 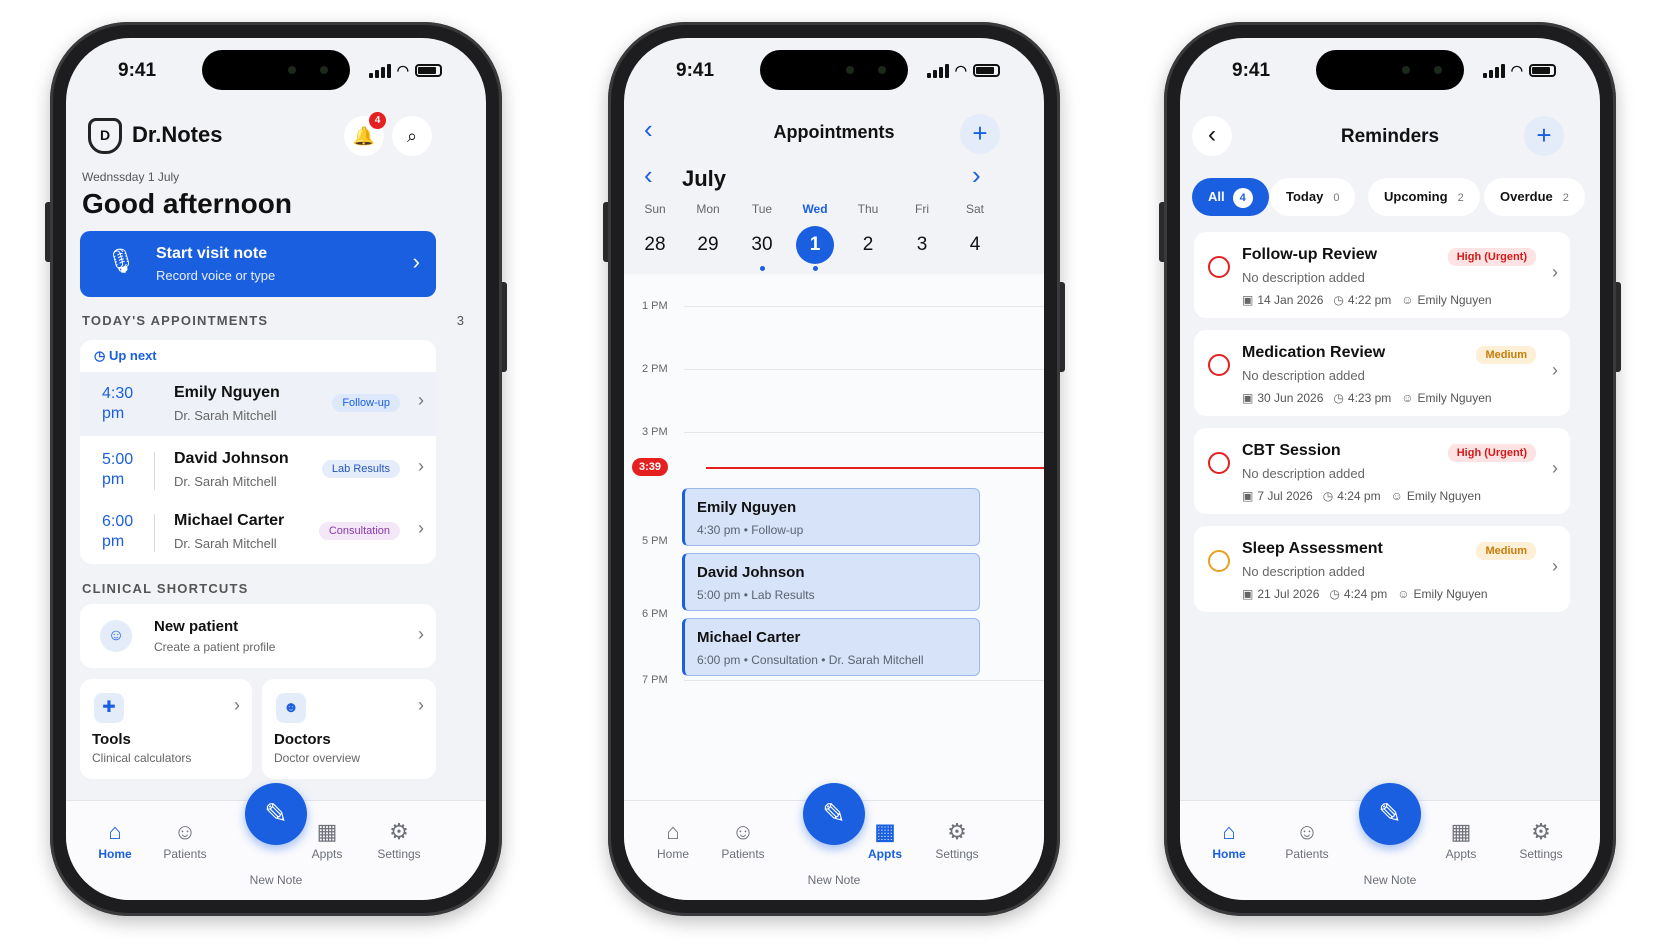 I want to click on status-time: 9:41, so click(x=1251, y=70).